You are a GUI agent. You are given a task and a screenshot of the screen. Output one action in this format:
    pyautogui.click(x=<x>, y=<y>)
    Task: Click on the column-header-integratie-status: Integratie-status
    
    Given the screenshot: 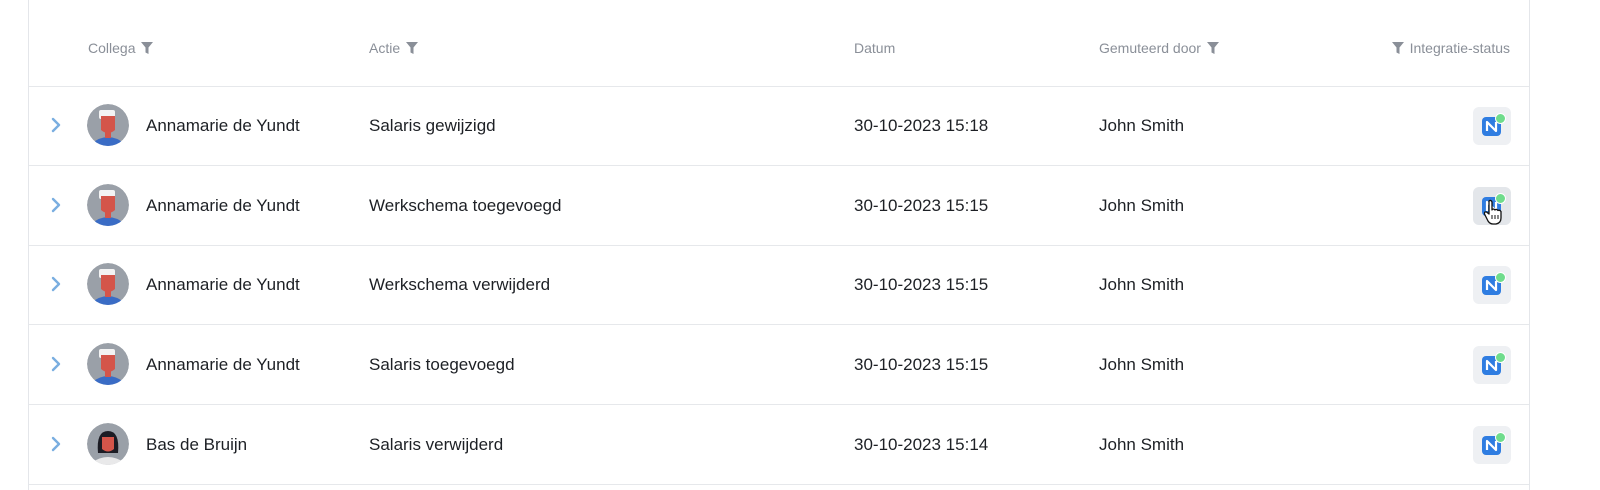 What is the action you would take?
    pyautogui.click(x=1450, y=48)
    